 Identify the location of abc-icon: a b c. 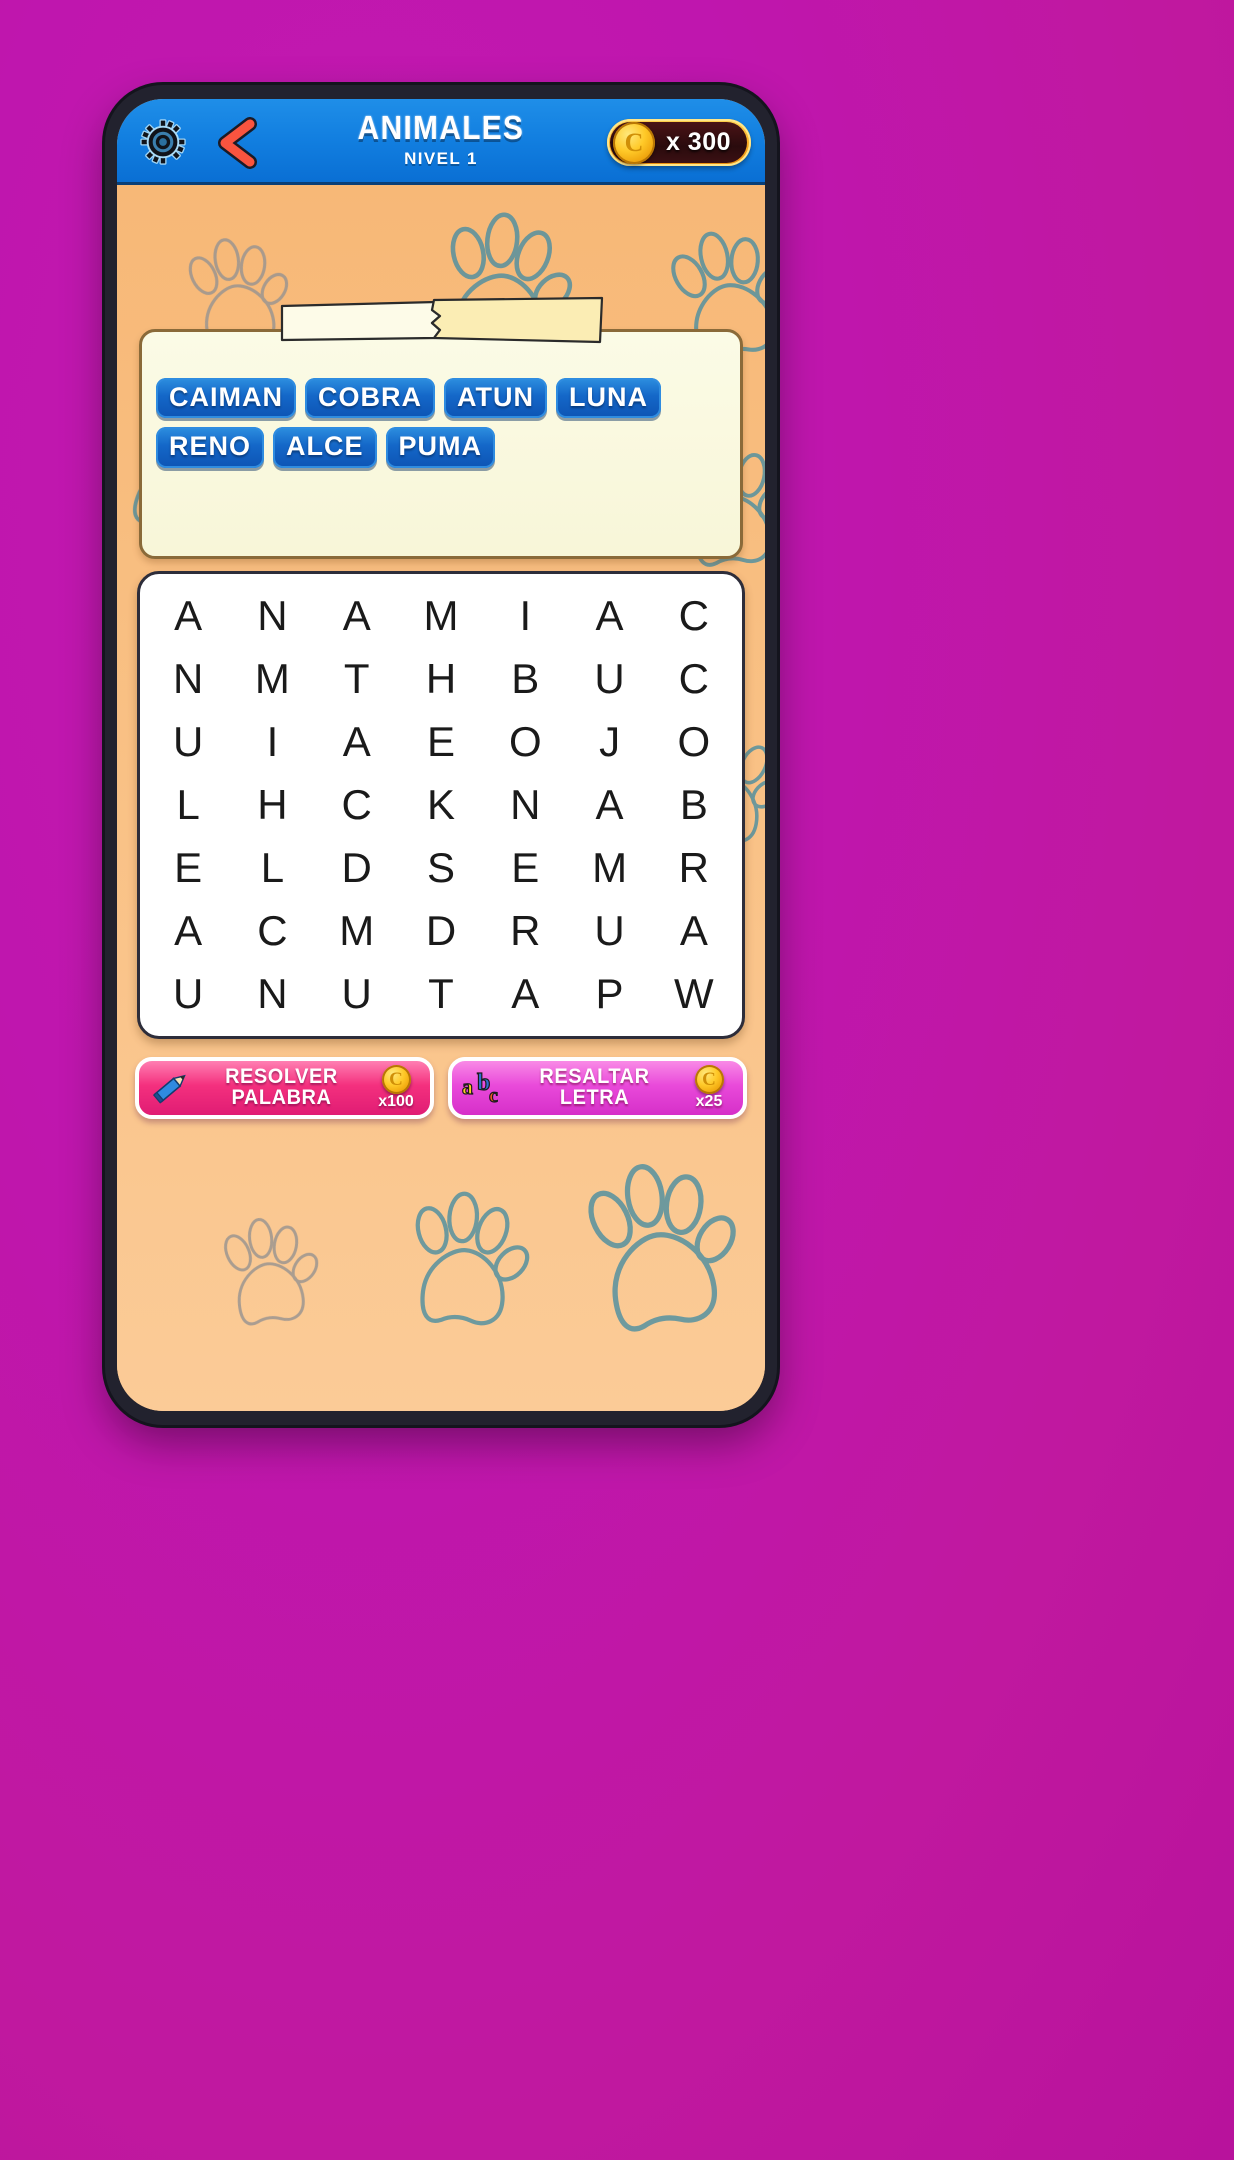
(483, 1088).